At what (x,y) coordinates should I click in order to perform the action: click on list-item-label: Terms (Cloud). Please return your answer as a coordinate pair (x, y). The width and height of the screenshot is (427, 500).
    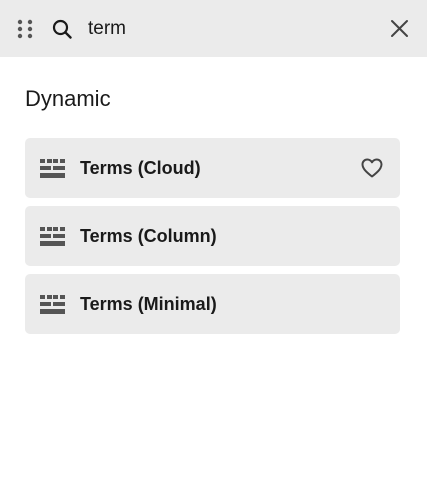
    Looking at the image, I should click on (140, 168).